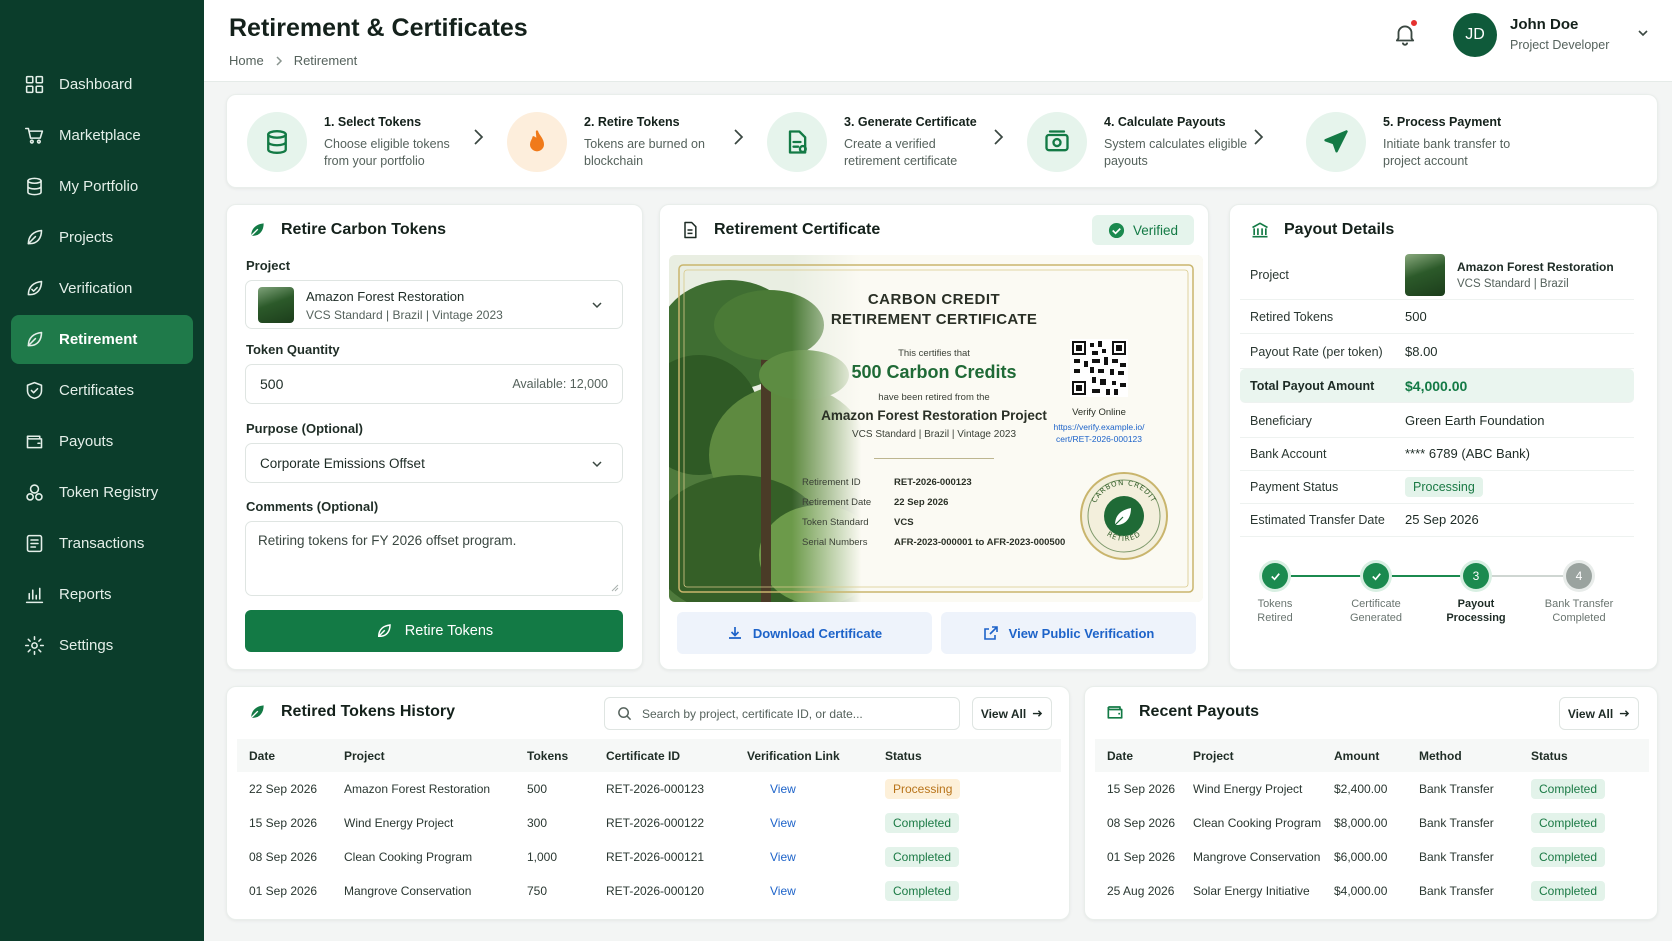  What do you see at coordinates (102, 441) in the screenshot?
I see `sidebar-item-payouts: Payouts` at bounding box center [102, 441].